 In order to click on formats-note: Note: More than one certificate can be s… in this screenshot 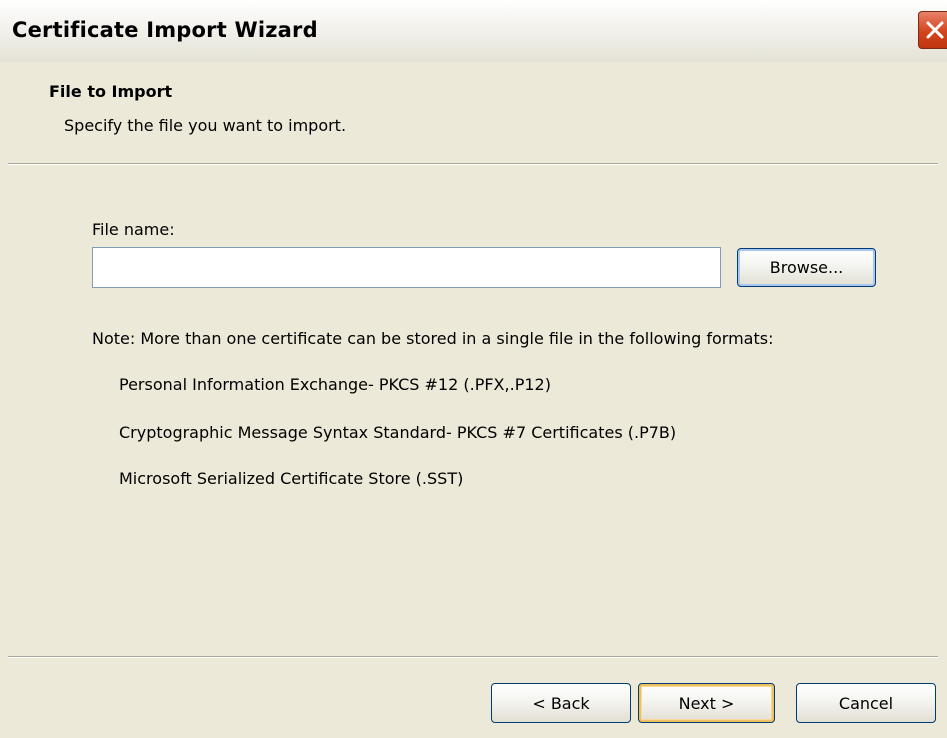, I will do `click(433, 338)`.